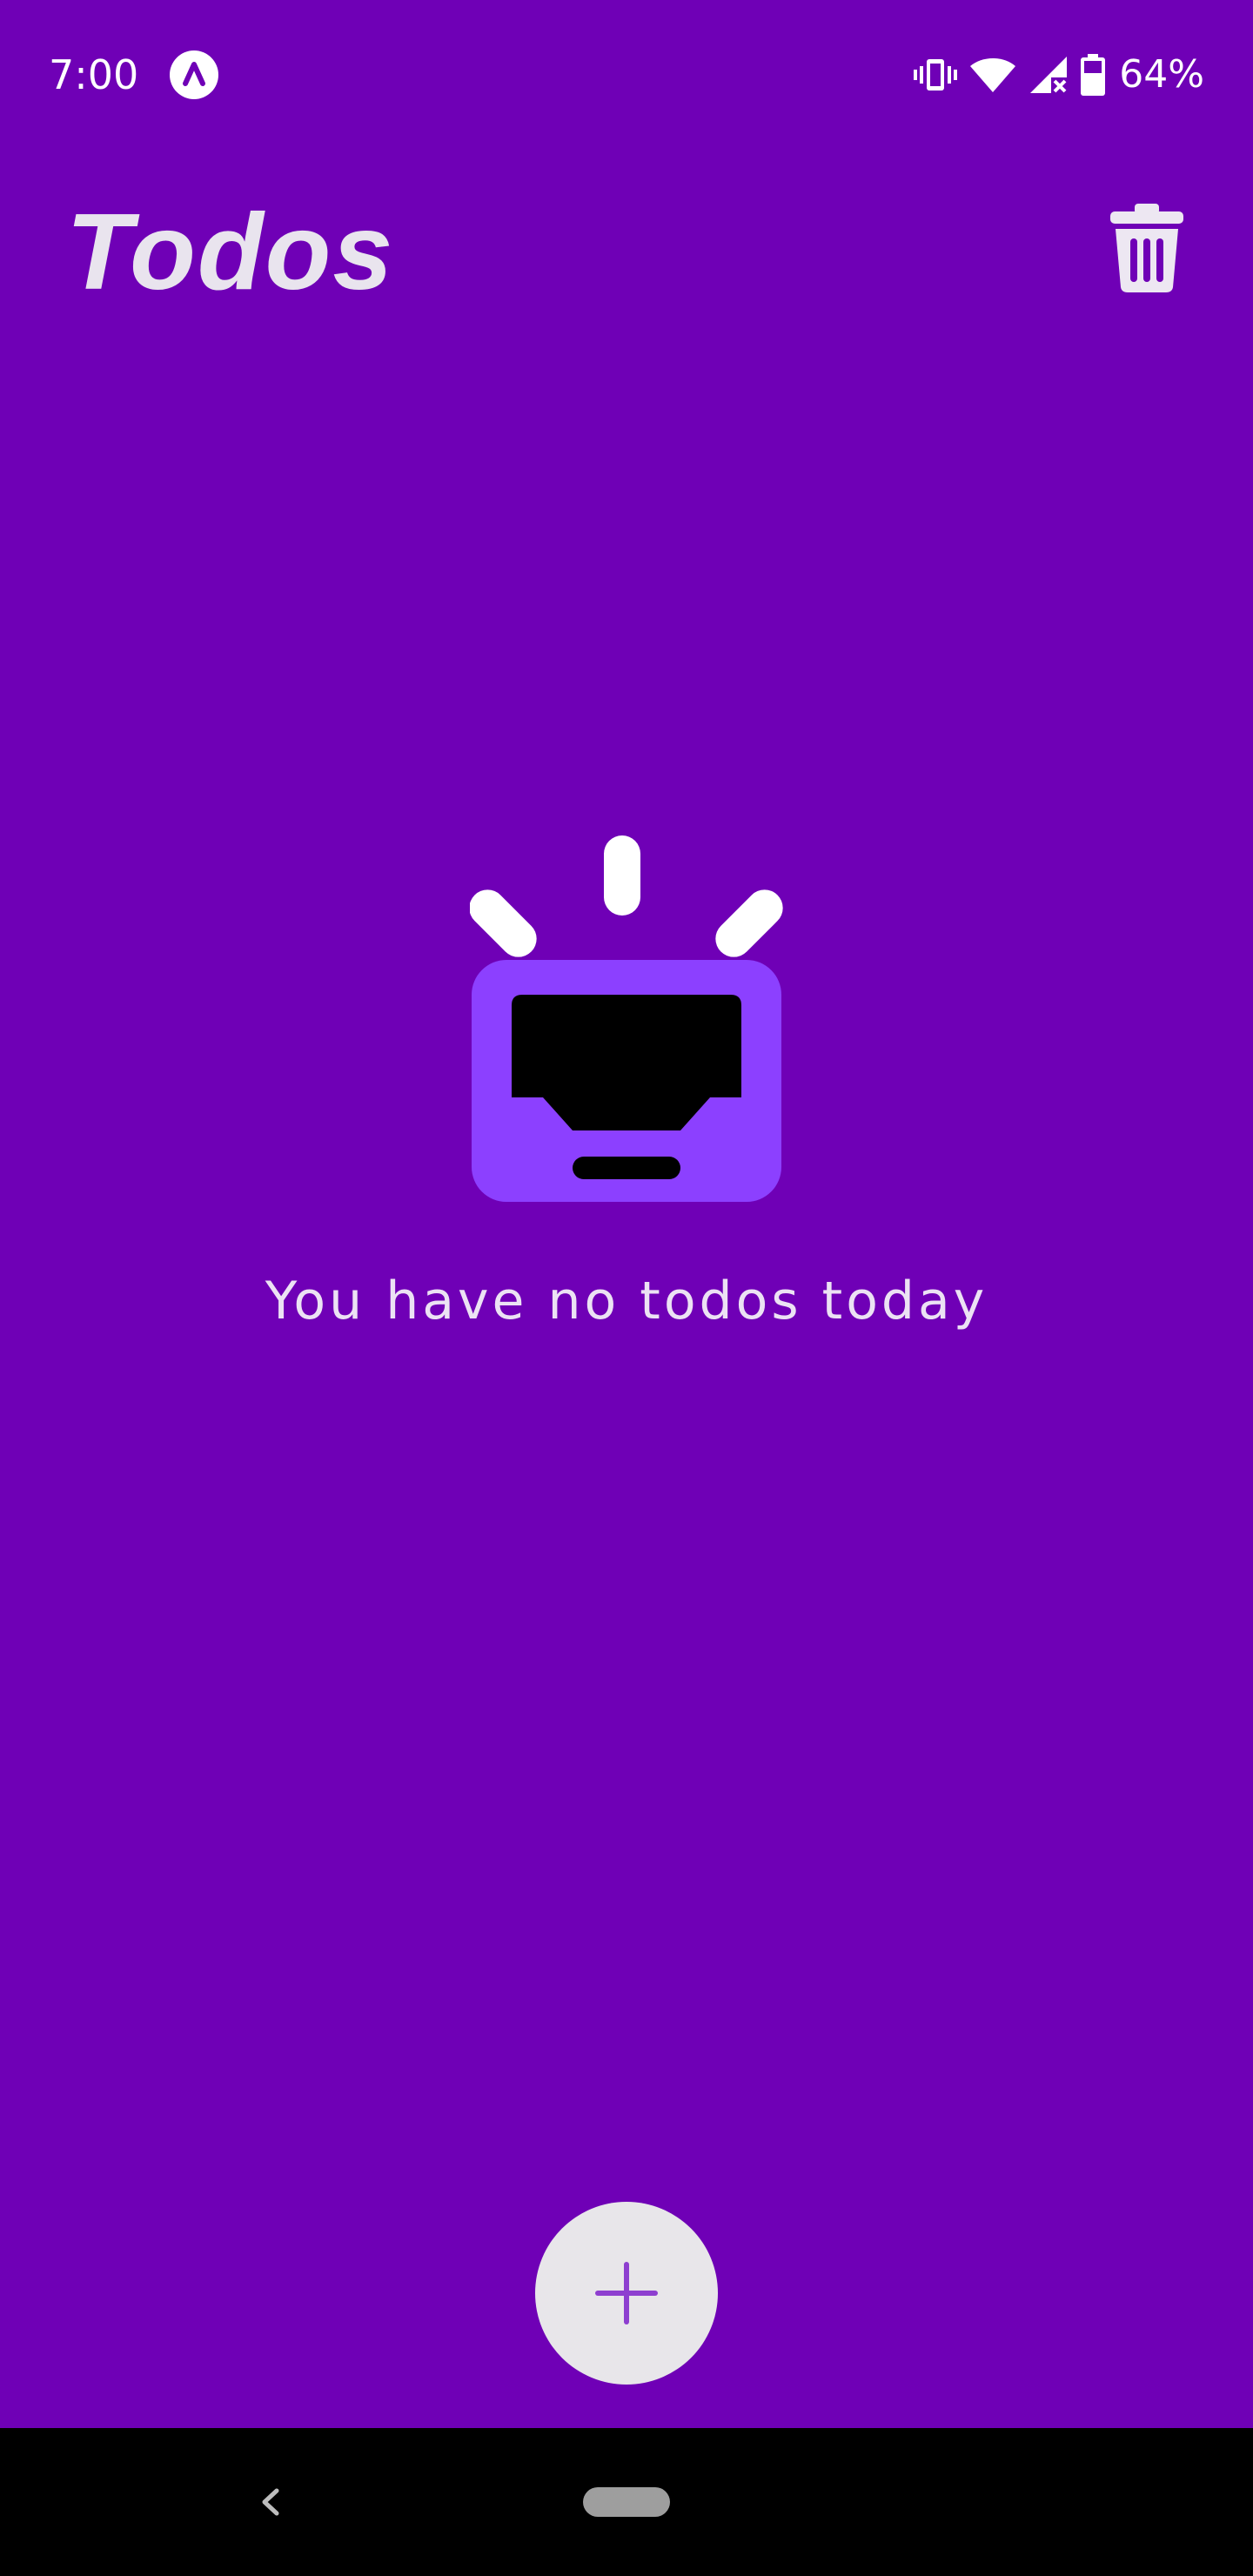  What do you see at coordinates (194, 74) in the screenshot?
I see `app-notification-icon` at bounding box center [194, 74].